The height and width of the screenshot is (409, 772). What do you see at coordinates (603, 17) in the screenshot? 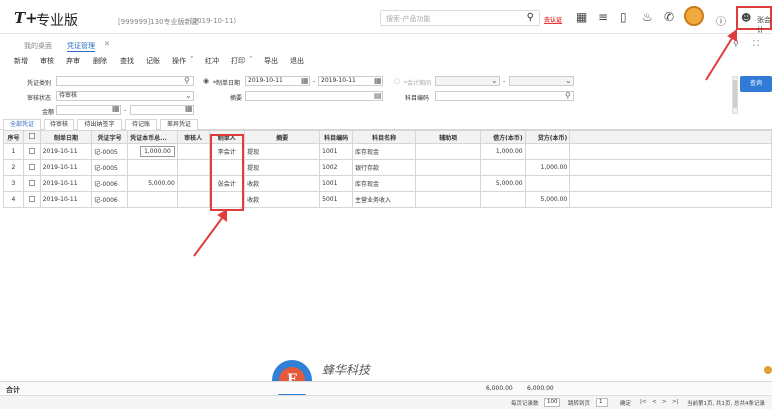
I see `list-icon: ≡` at bounding box center [603, 17].